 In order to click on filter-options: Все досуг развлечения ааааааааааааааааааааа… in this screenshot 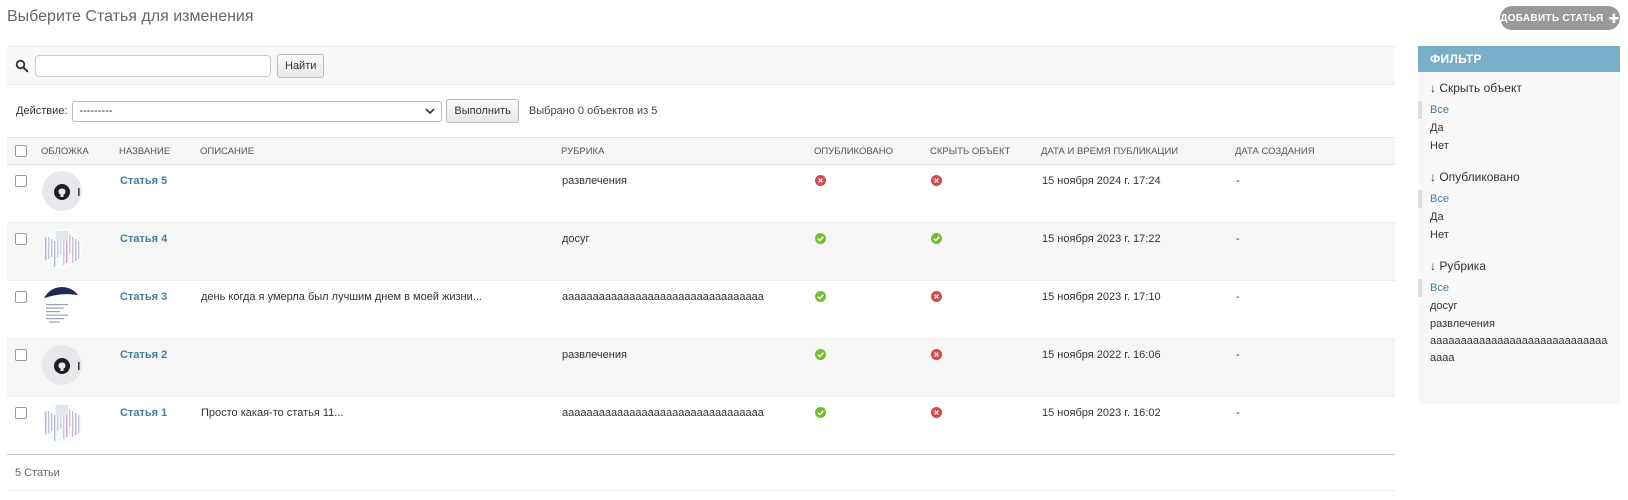, I will do `click(1519, 326)`.